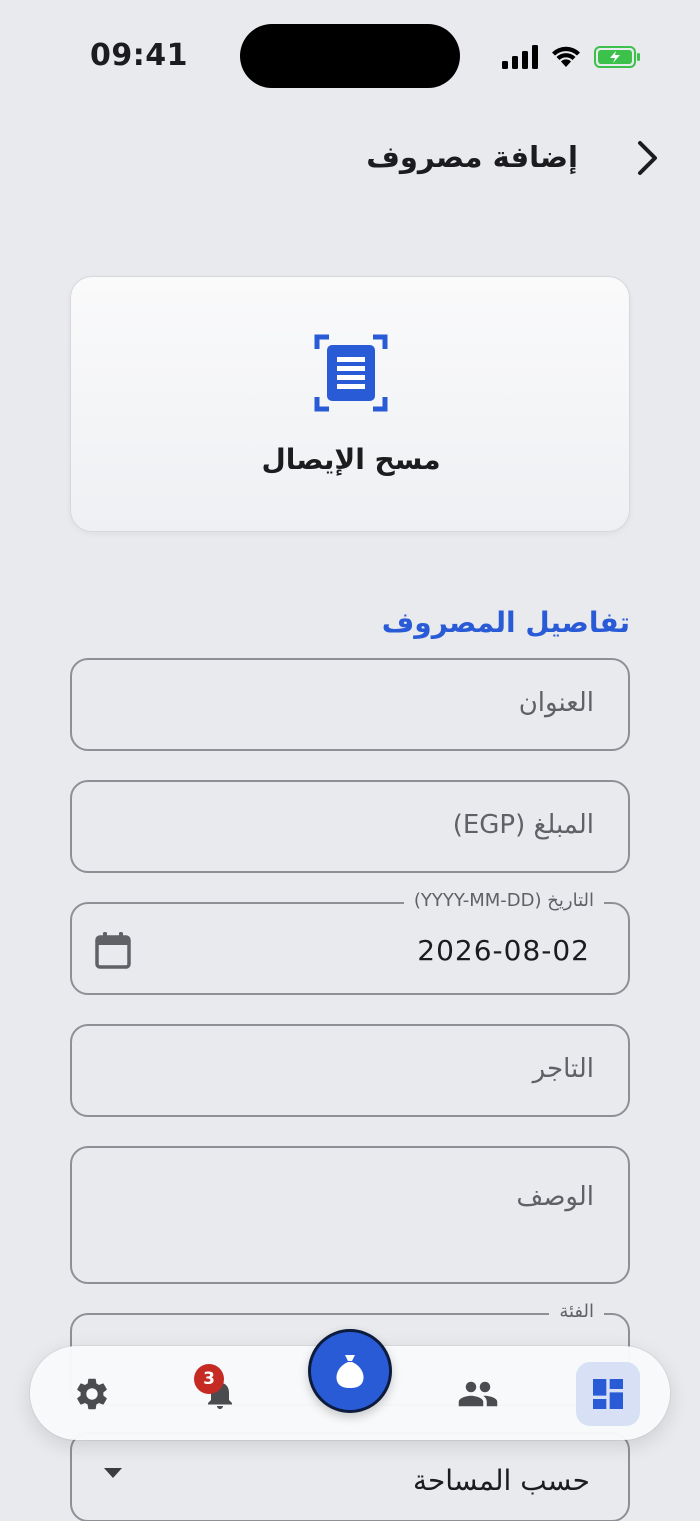 The height and width of the screenshot is (1521, 700). What do you see at coordinates (576, 1311) in the screenshot?
I see `category-label: الفئة` at bounding box center [576, 1311].